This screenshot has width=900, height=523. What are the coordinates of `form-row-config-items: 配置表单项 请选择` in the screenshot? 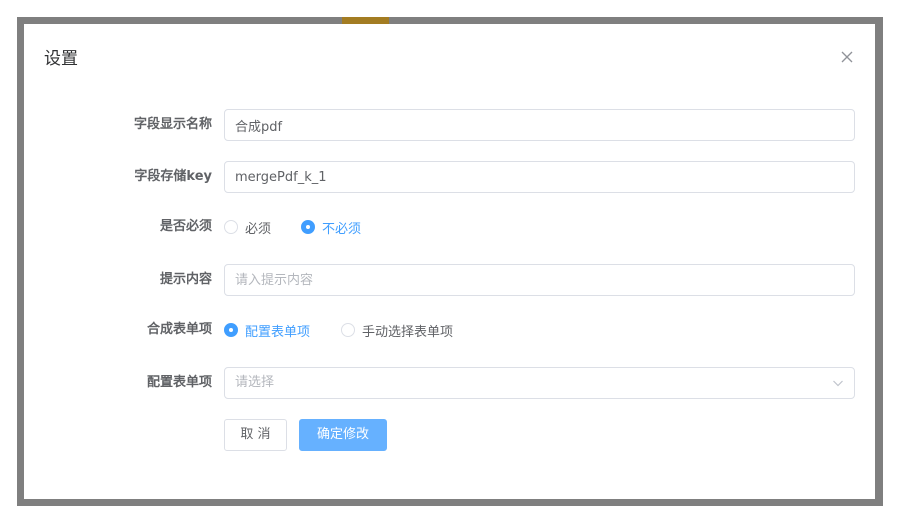 It's located at (449, 383).